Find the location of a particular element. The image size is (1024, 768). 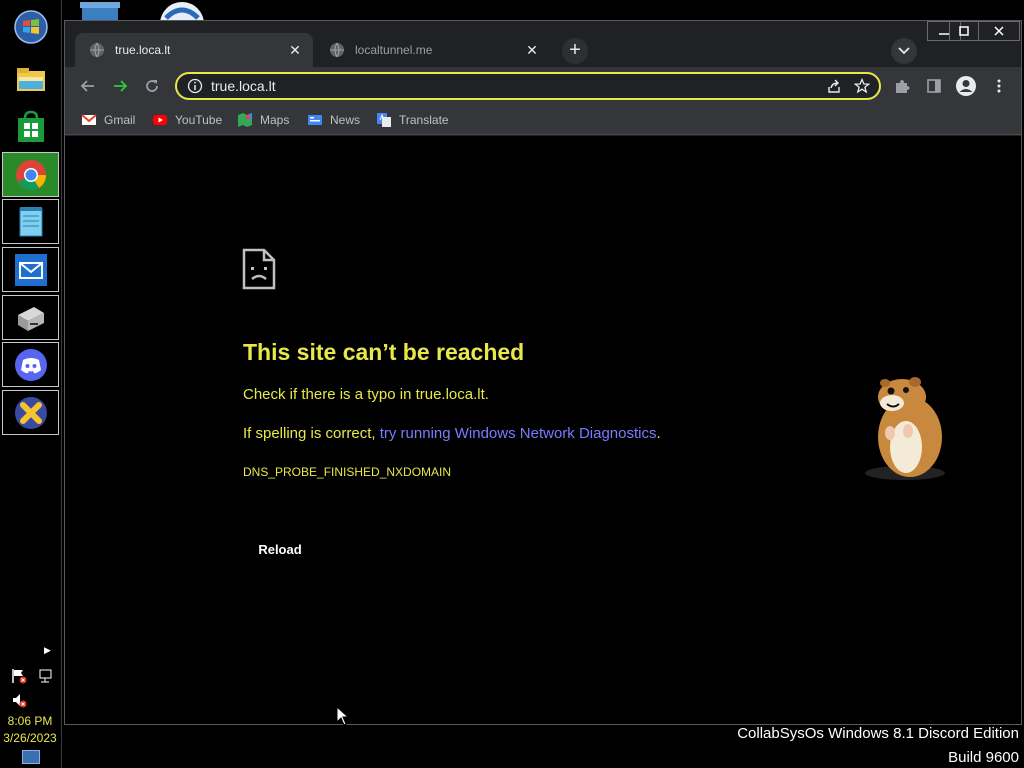

omnibox-url: true.loca.lt is located at coordinates (517, 86).